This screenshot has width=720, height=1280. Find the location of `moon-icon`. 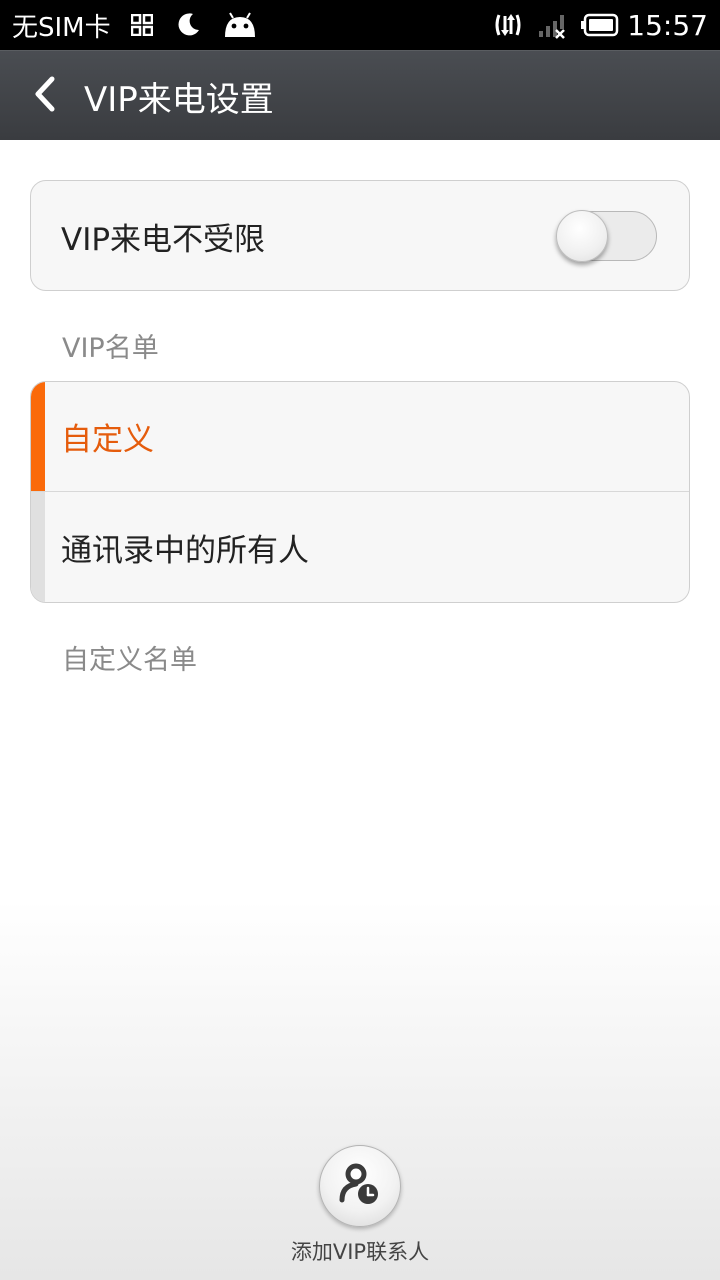

moon-icon is located at coordinates (188, 25).